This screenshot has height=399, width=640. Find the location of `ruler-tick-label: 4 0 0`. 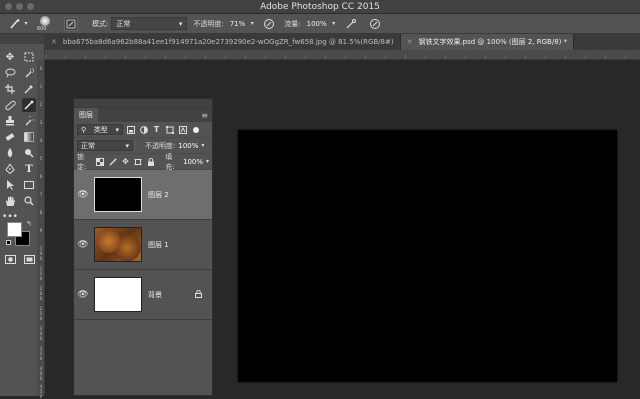

ruler-tick-label: 4 0 0 is located at coordinates (41, 373).